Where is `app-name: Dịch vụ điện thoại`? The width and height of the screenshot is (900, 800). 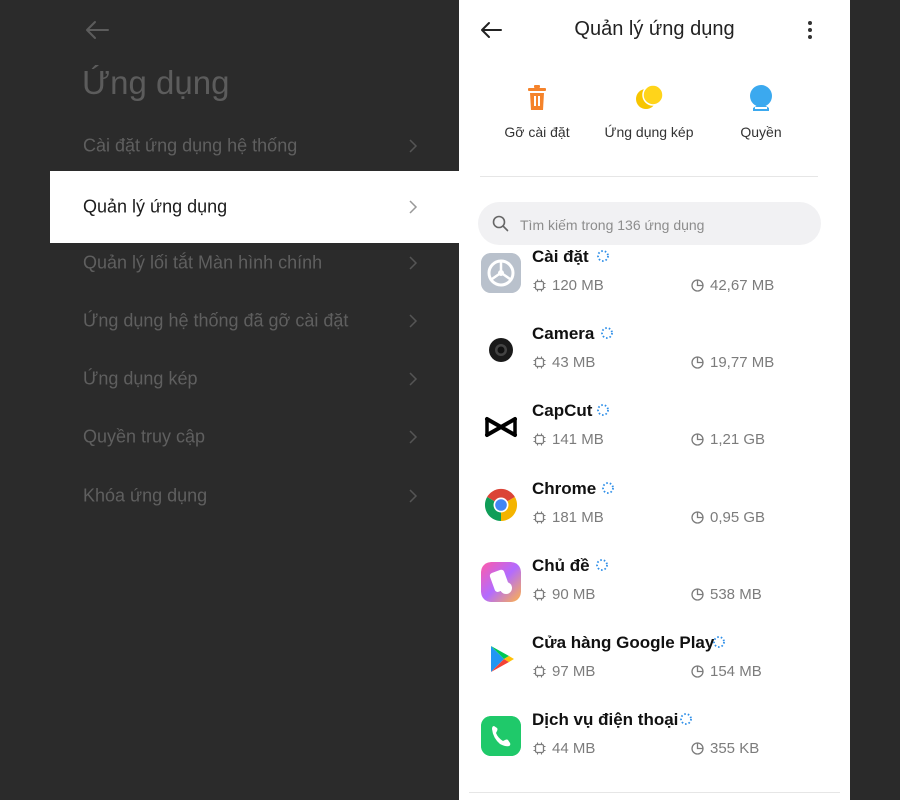
app-name: Dịch vụ điện thoại is located at coordinates (605, 719).